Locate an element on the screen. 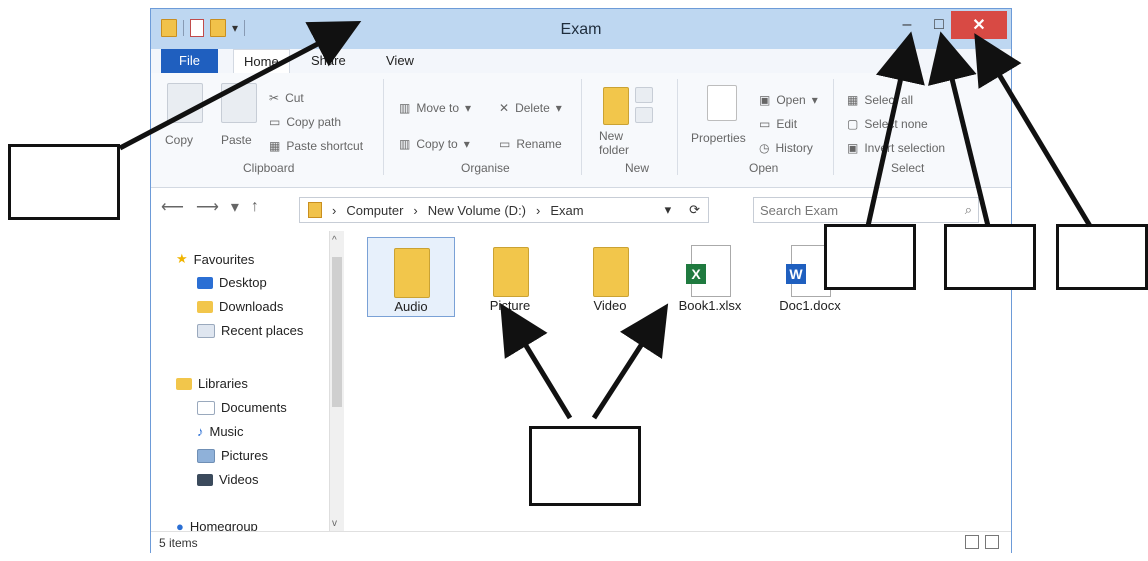  arrow-to-maximize is located at coordinates (959, 129).